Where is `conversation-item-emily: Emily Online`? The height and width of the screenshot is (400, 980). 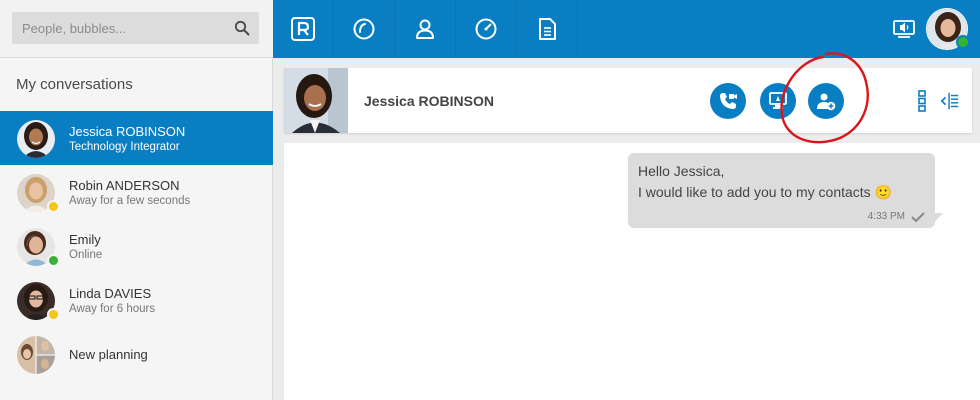
conversation-item-emily: Emily Online is located at coordinates (136, 246).